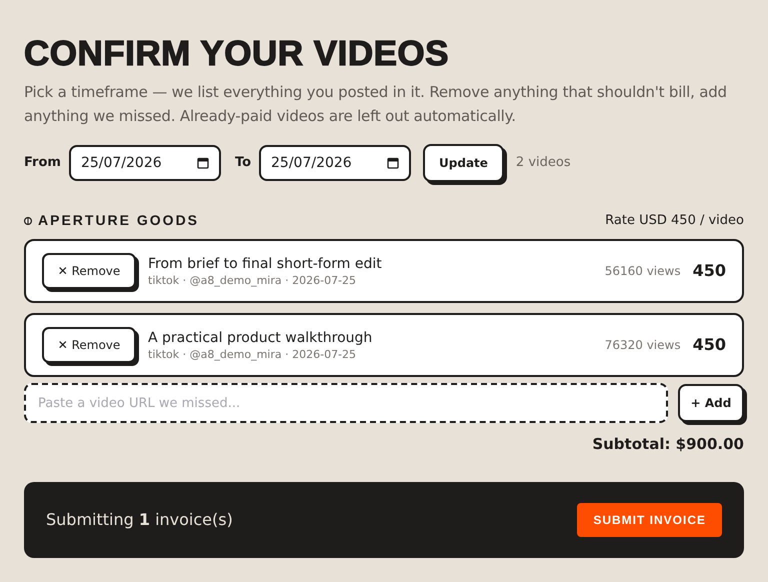  Describe the element at coordinates (139, 519) in the screenshot. I see `submit-summary: Submitting 1 invoice(s)` at that location.